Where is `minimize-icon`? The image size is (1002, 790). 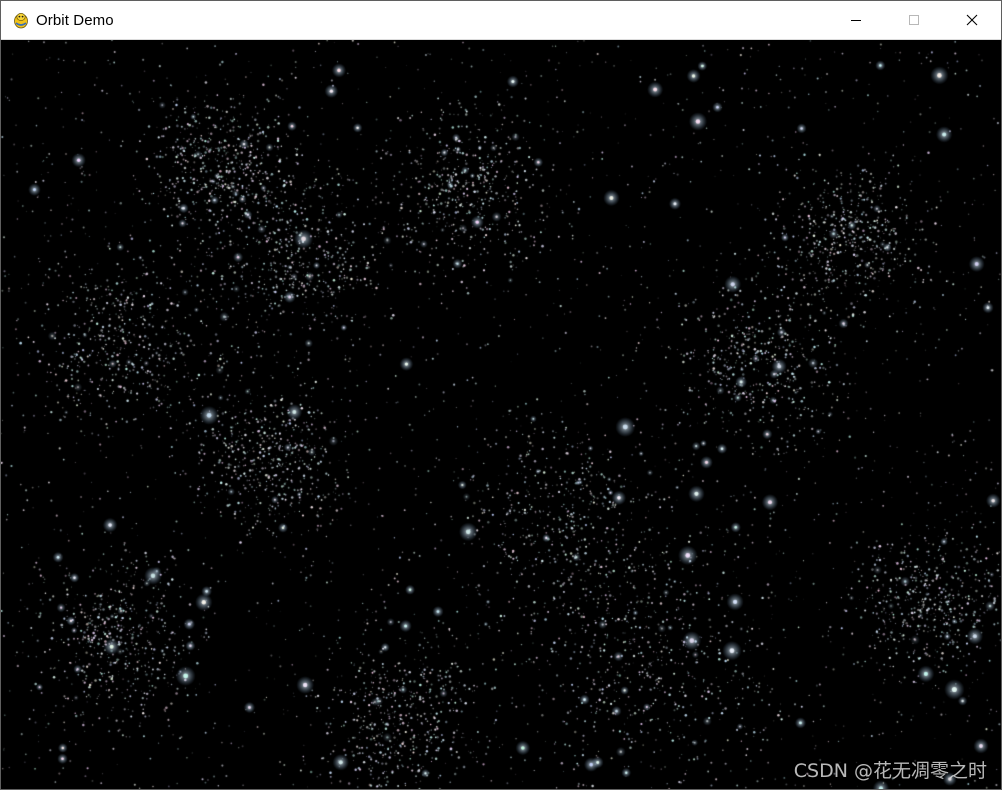
minimize-icon is located at coordinates (856, 20).